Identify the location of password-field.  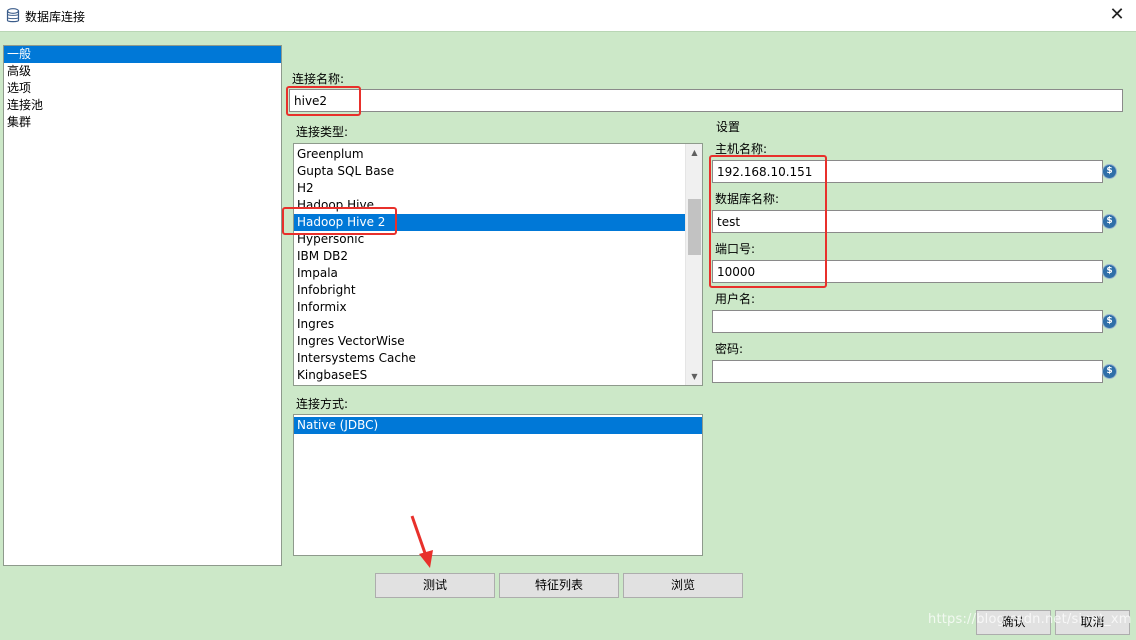
(907, 371).